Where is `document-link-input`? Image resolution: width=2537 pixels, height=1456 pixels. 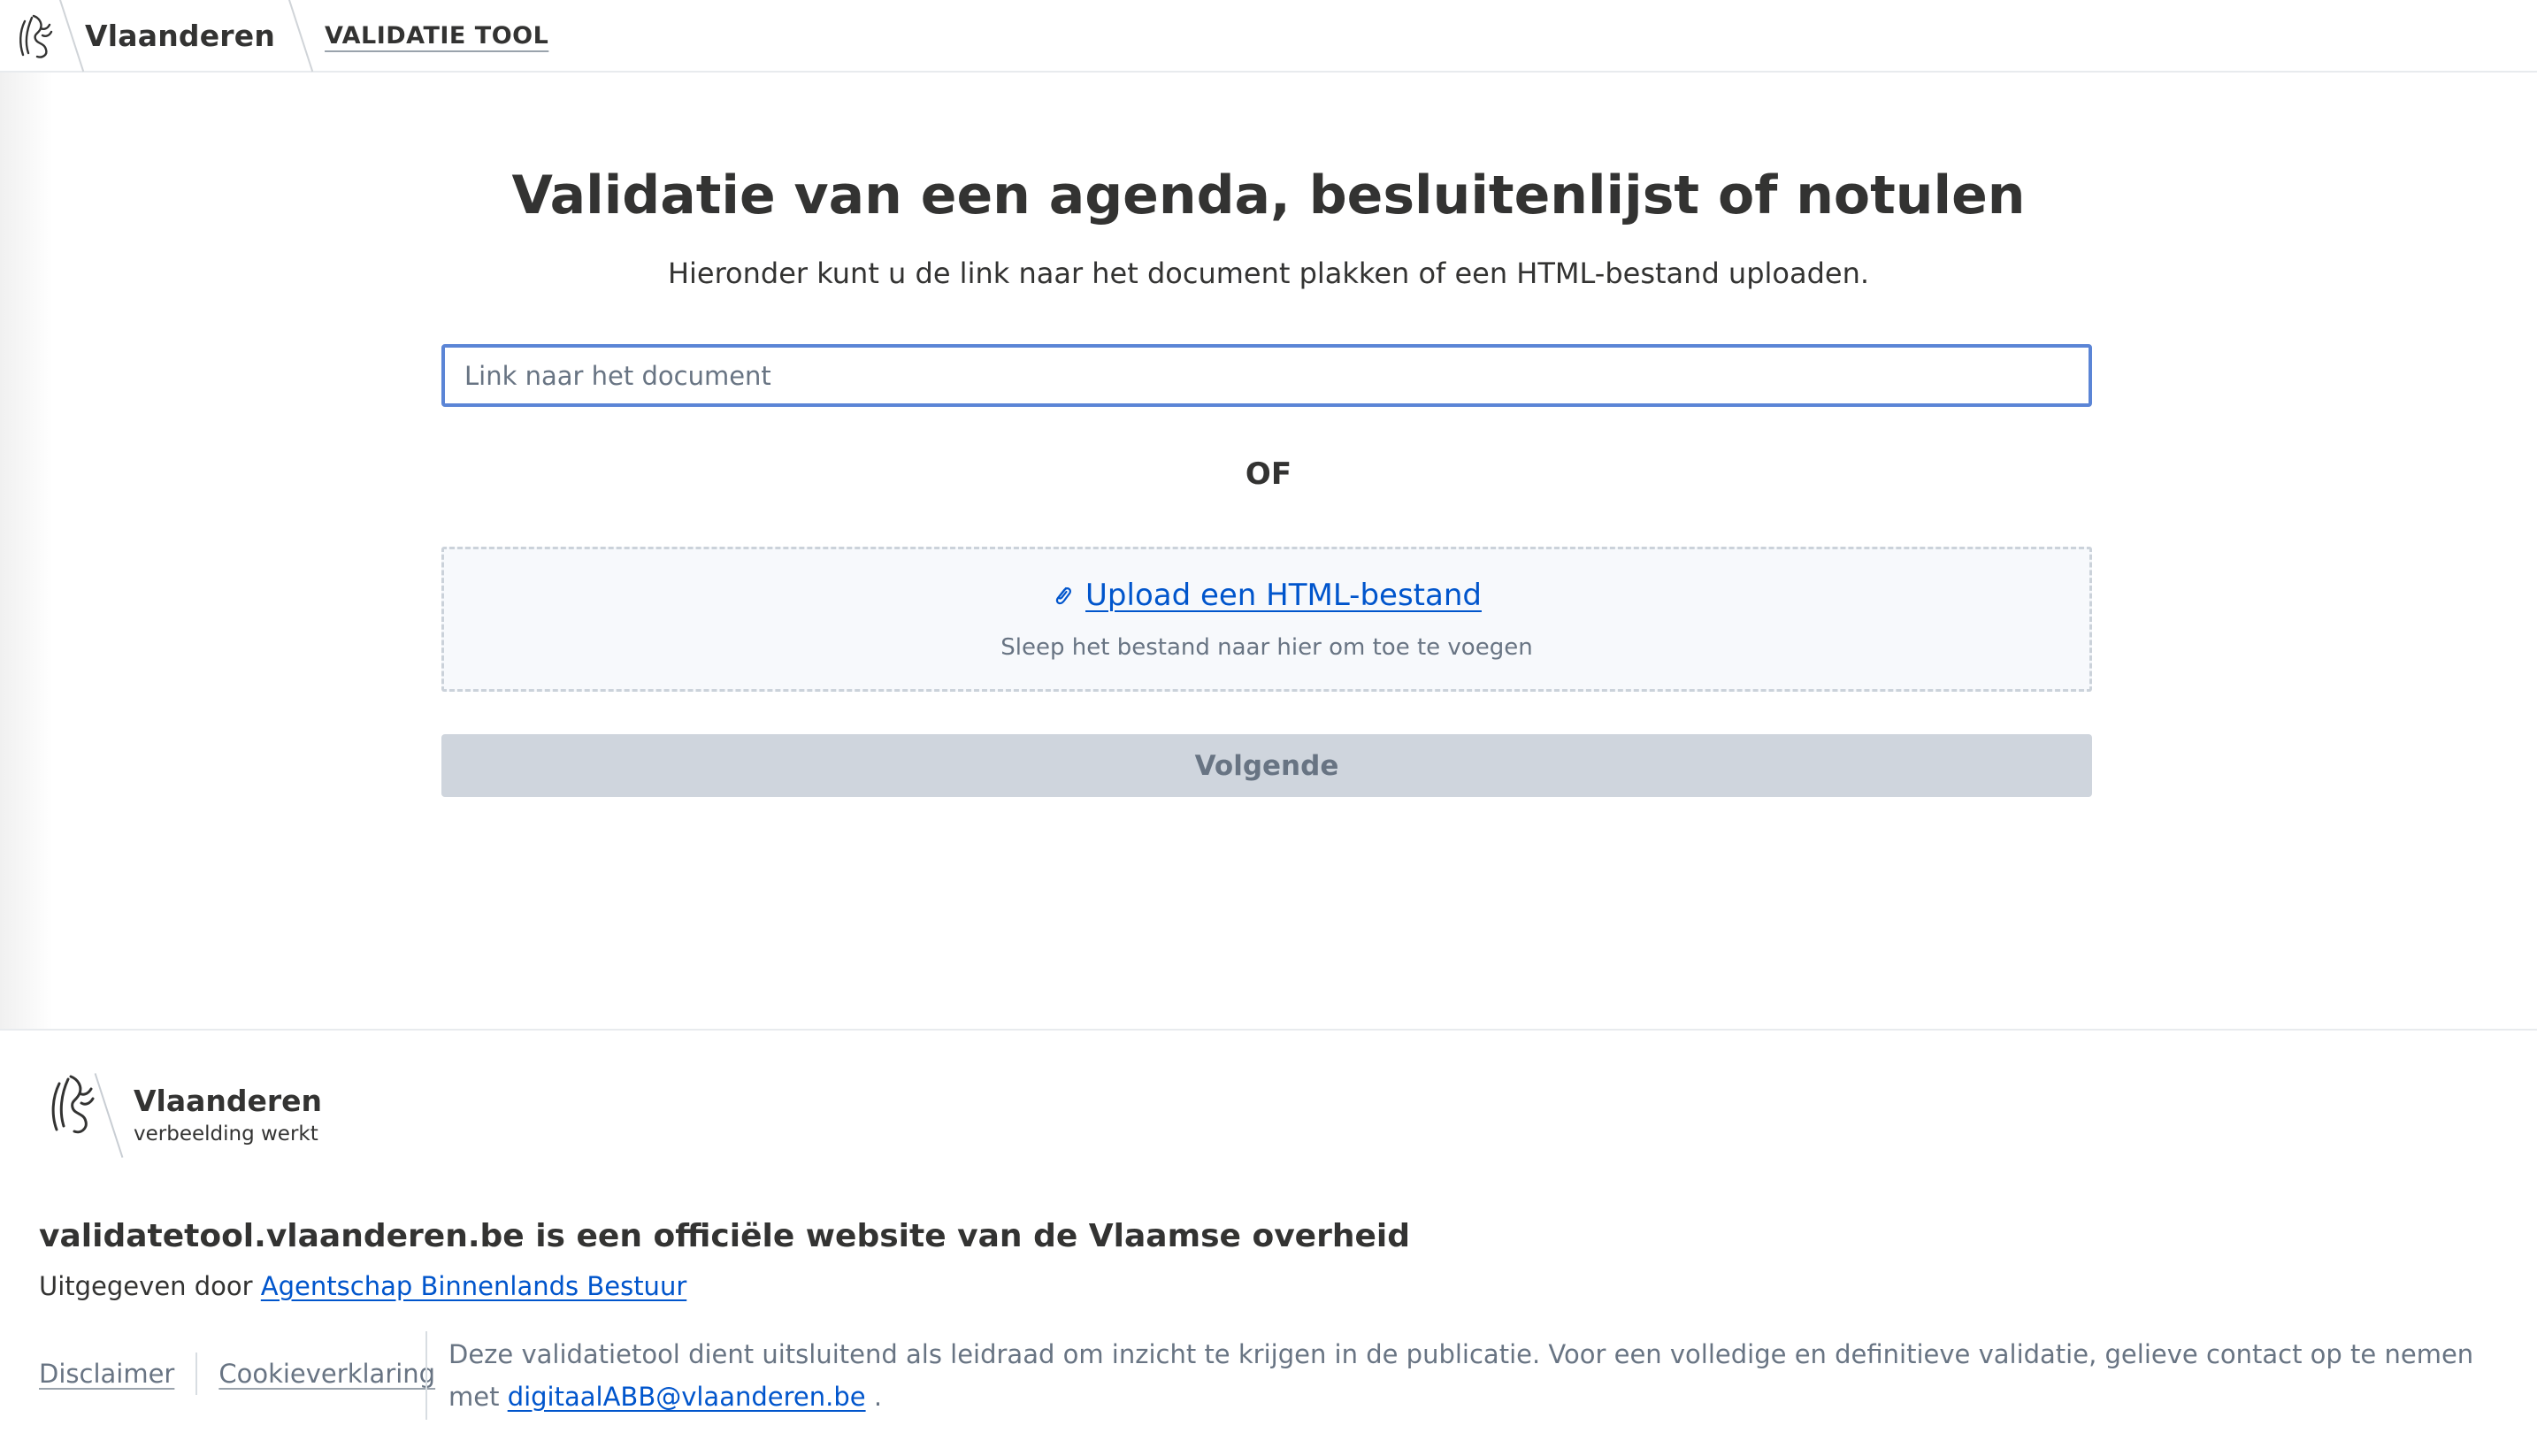 document-link-input is located at coordinates (1266, 375).